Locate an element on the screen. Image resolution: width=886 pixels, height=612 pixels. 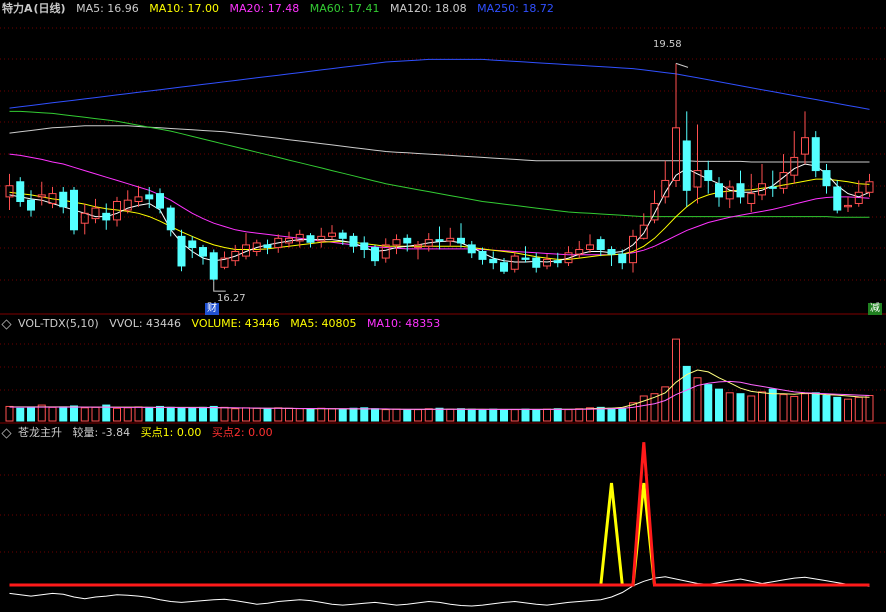
high-pointer is located at coordinates (682, 65).